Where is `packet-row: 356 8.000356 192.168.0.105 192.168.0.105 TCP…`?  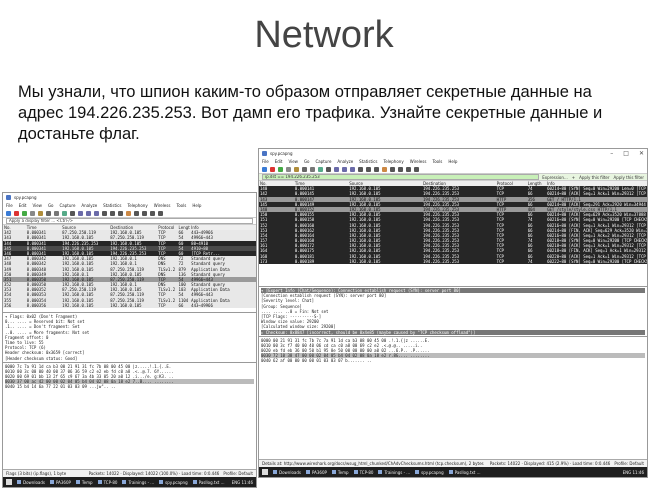
packet-row: 356 8.000356 192.168.0.105 192.168.0.105 TCP… is located at coordinates (129, 305).